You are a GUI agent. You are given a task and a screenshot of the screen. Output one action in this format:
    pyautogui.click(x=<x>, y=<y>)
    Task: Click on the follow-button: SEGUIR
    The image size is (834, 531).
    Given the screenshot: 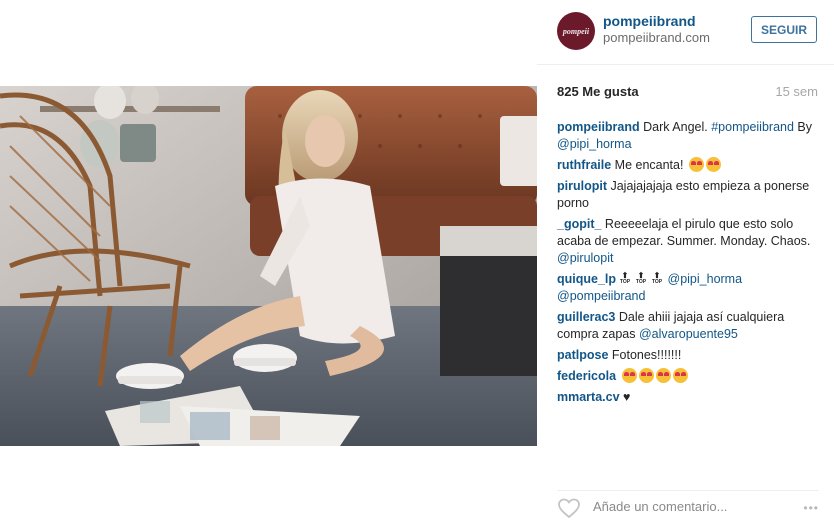 What is the action you would take?
    pyautogui.click(x=784, y=29)
    